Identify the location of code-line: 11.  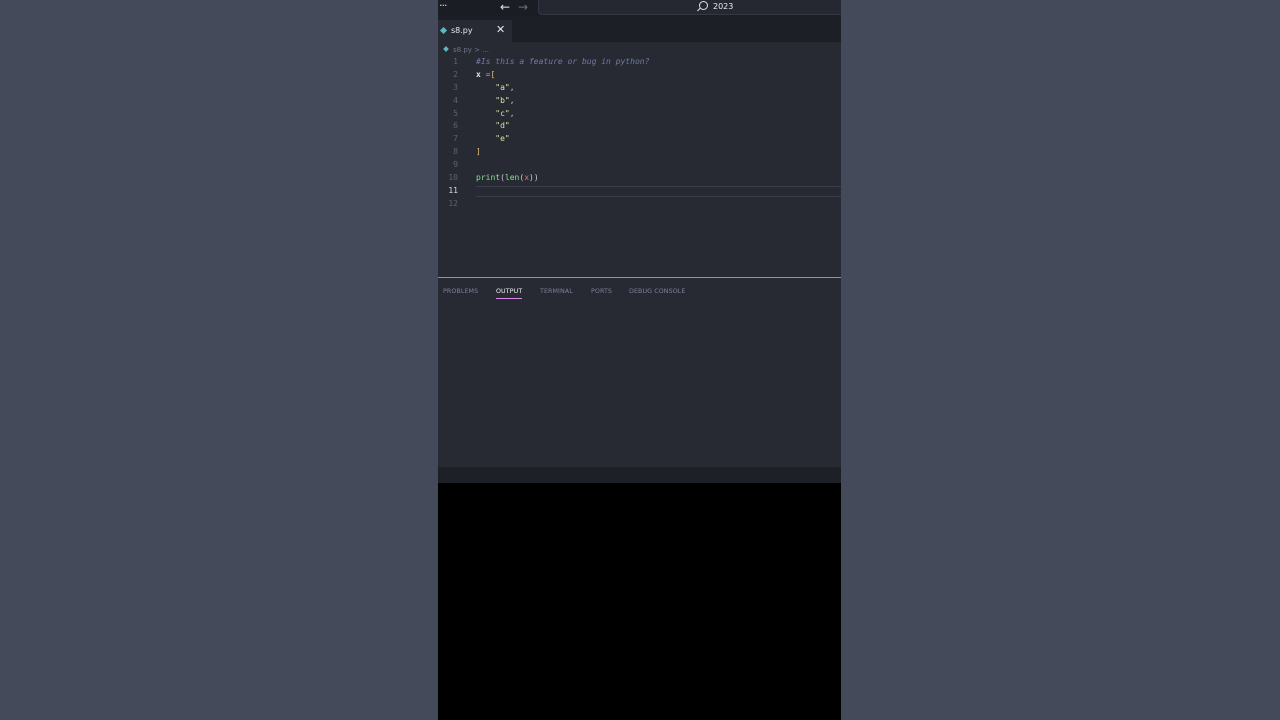
(639, 191).